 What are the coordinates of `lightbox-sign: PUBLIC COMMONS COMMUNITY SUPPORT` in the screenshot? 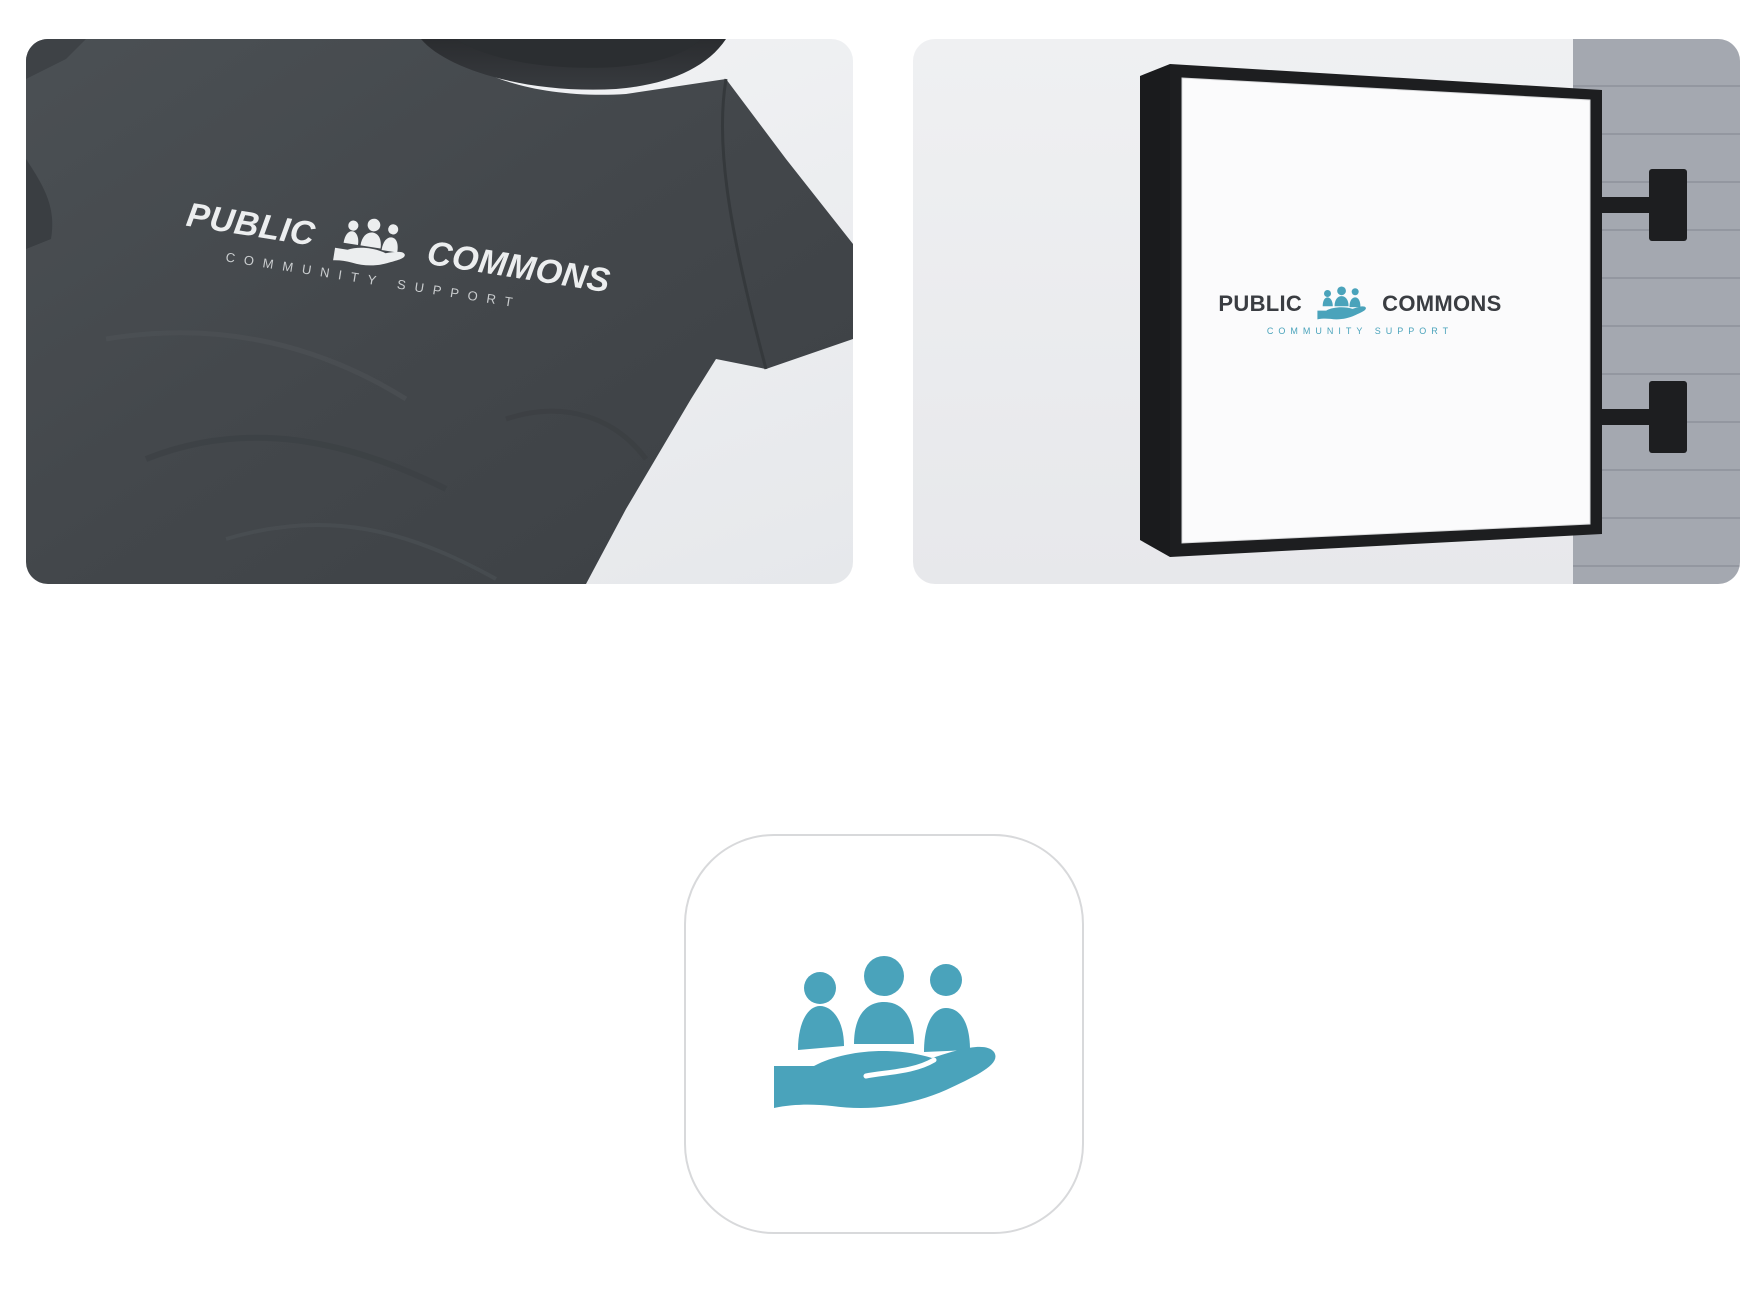 It's located at (1371, 310).